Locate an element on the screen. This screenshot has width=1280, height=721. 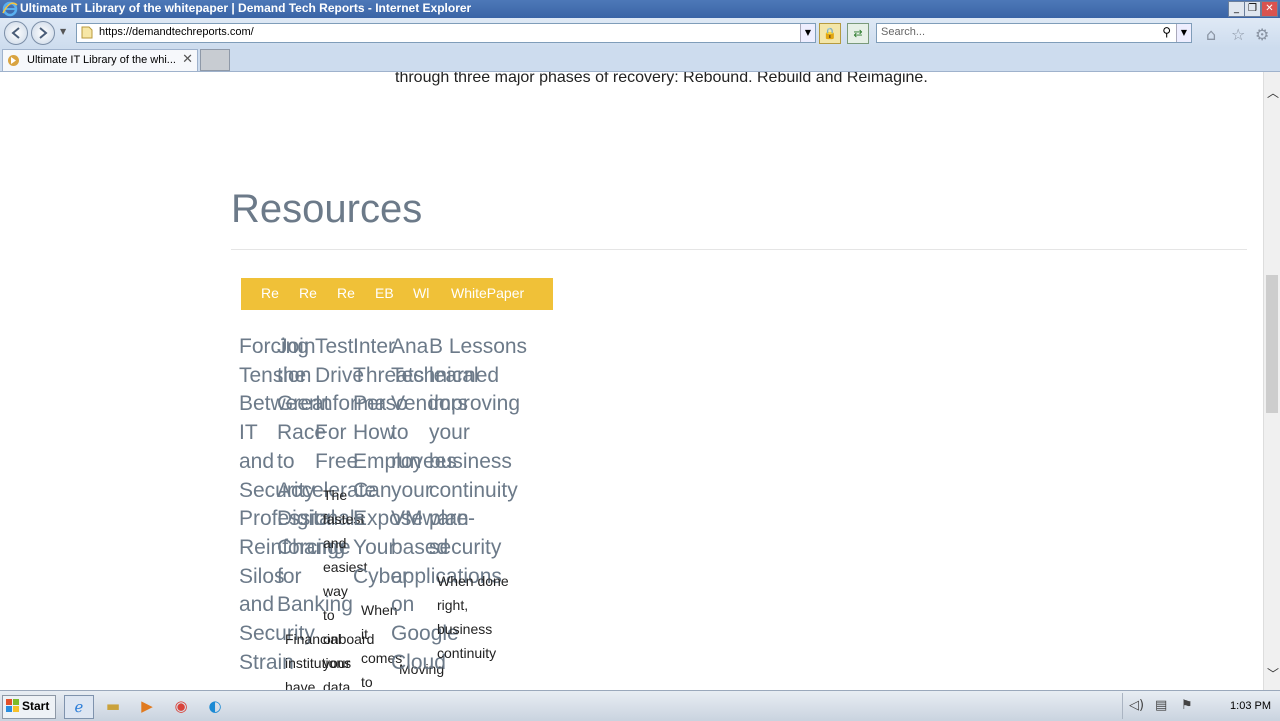
start-button: Start is located at coordinates (29, 707).